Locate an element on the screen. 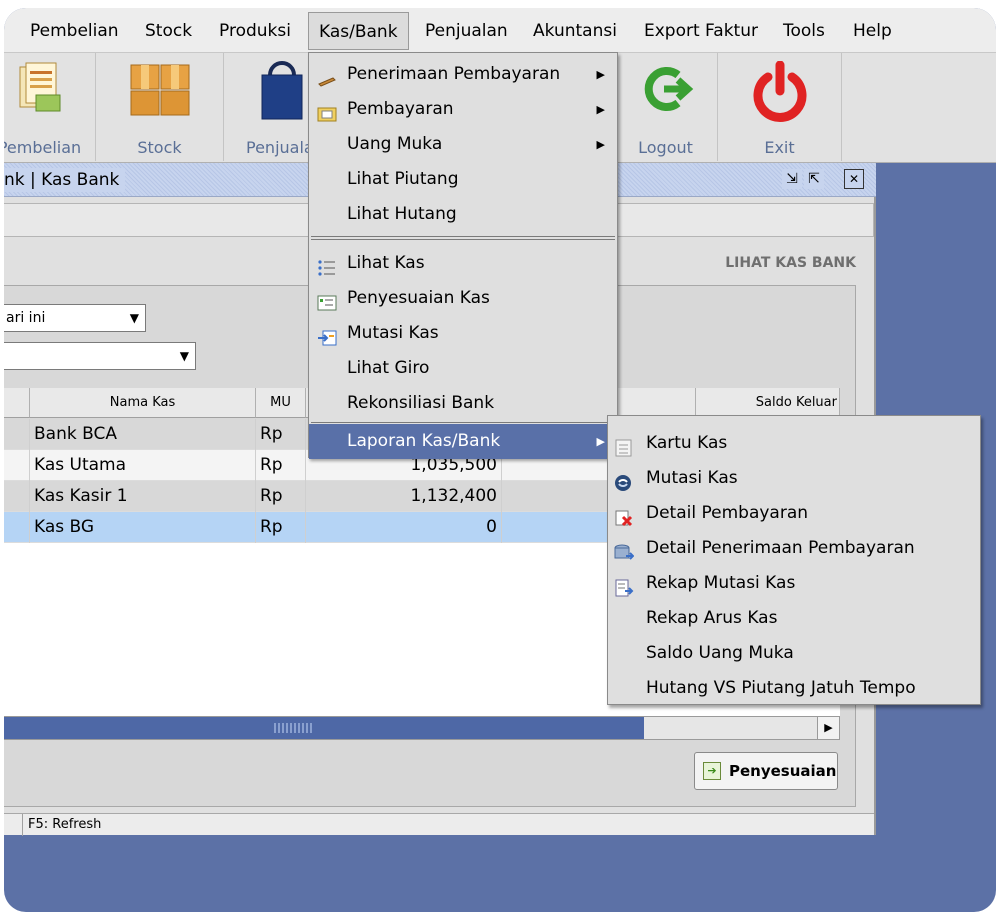 Image resolution: width=1000 pixels, height=920 pixels. menu-item-lihat-giro: Lihat Giro is located at coordinates (463, 368).